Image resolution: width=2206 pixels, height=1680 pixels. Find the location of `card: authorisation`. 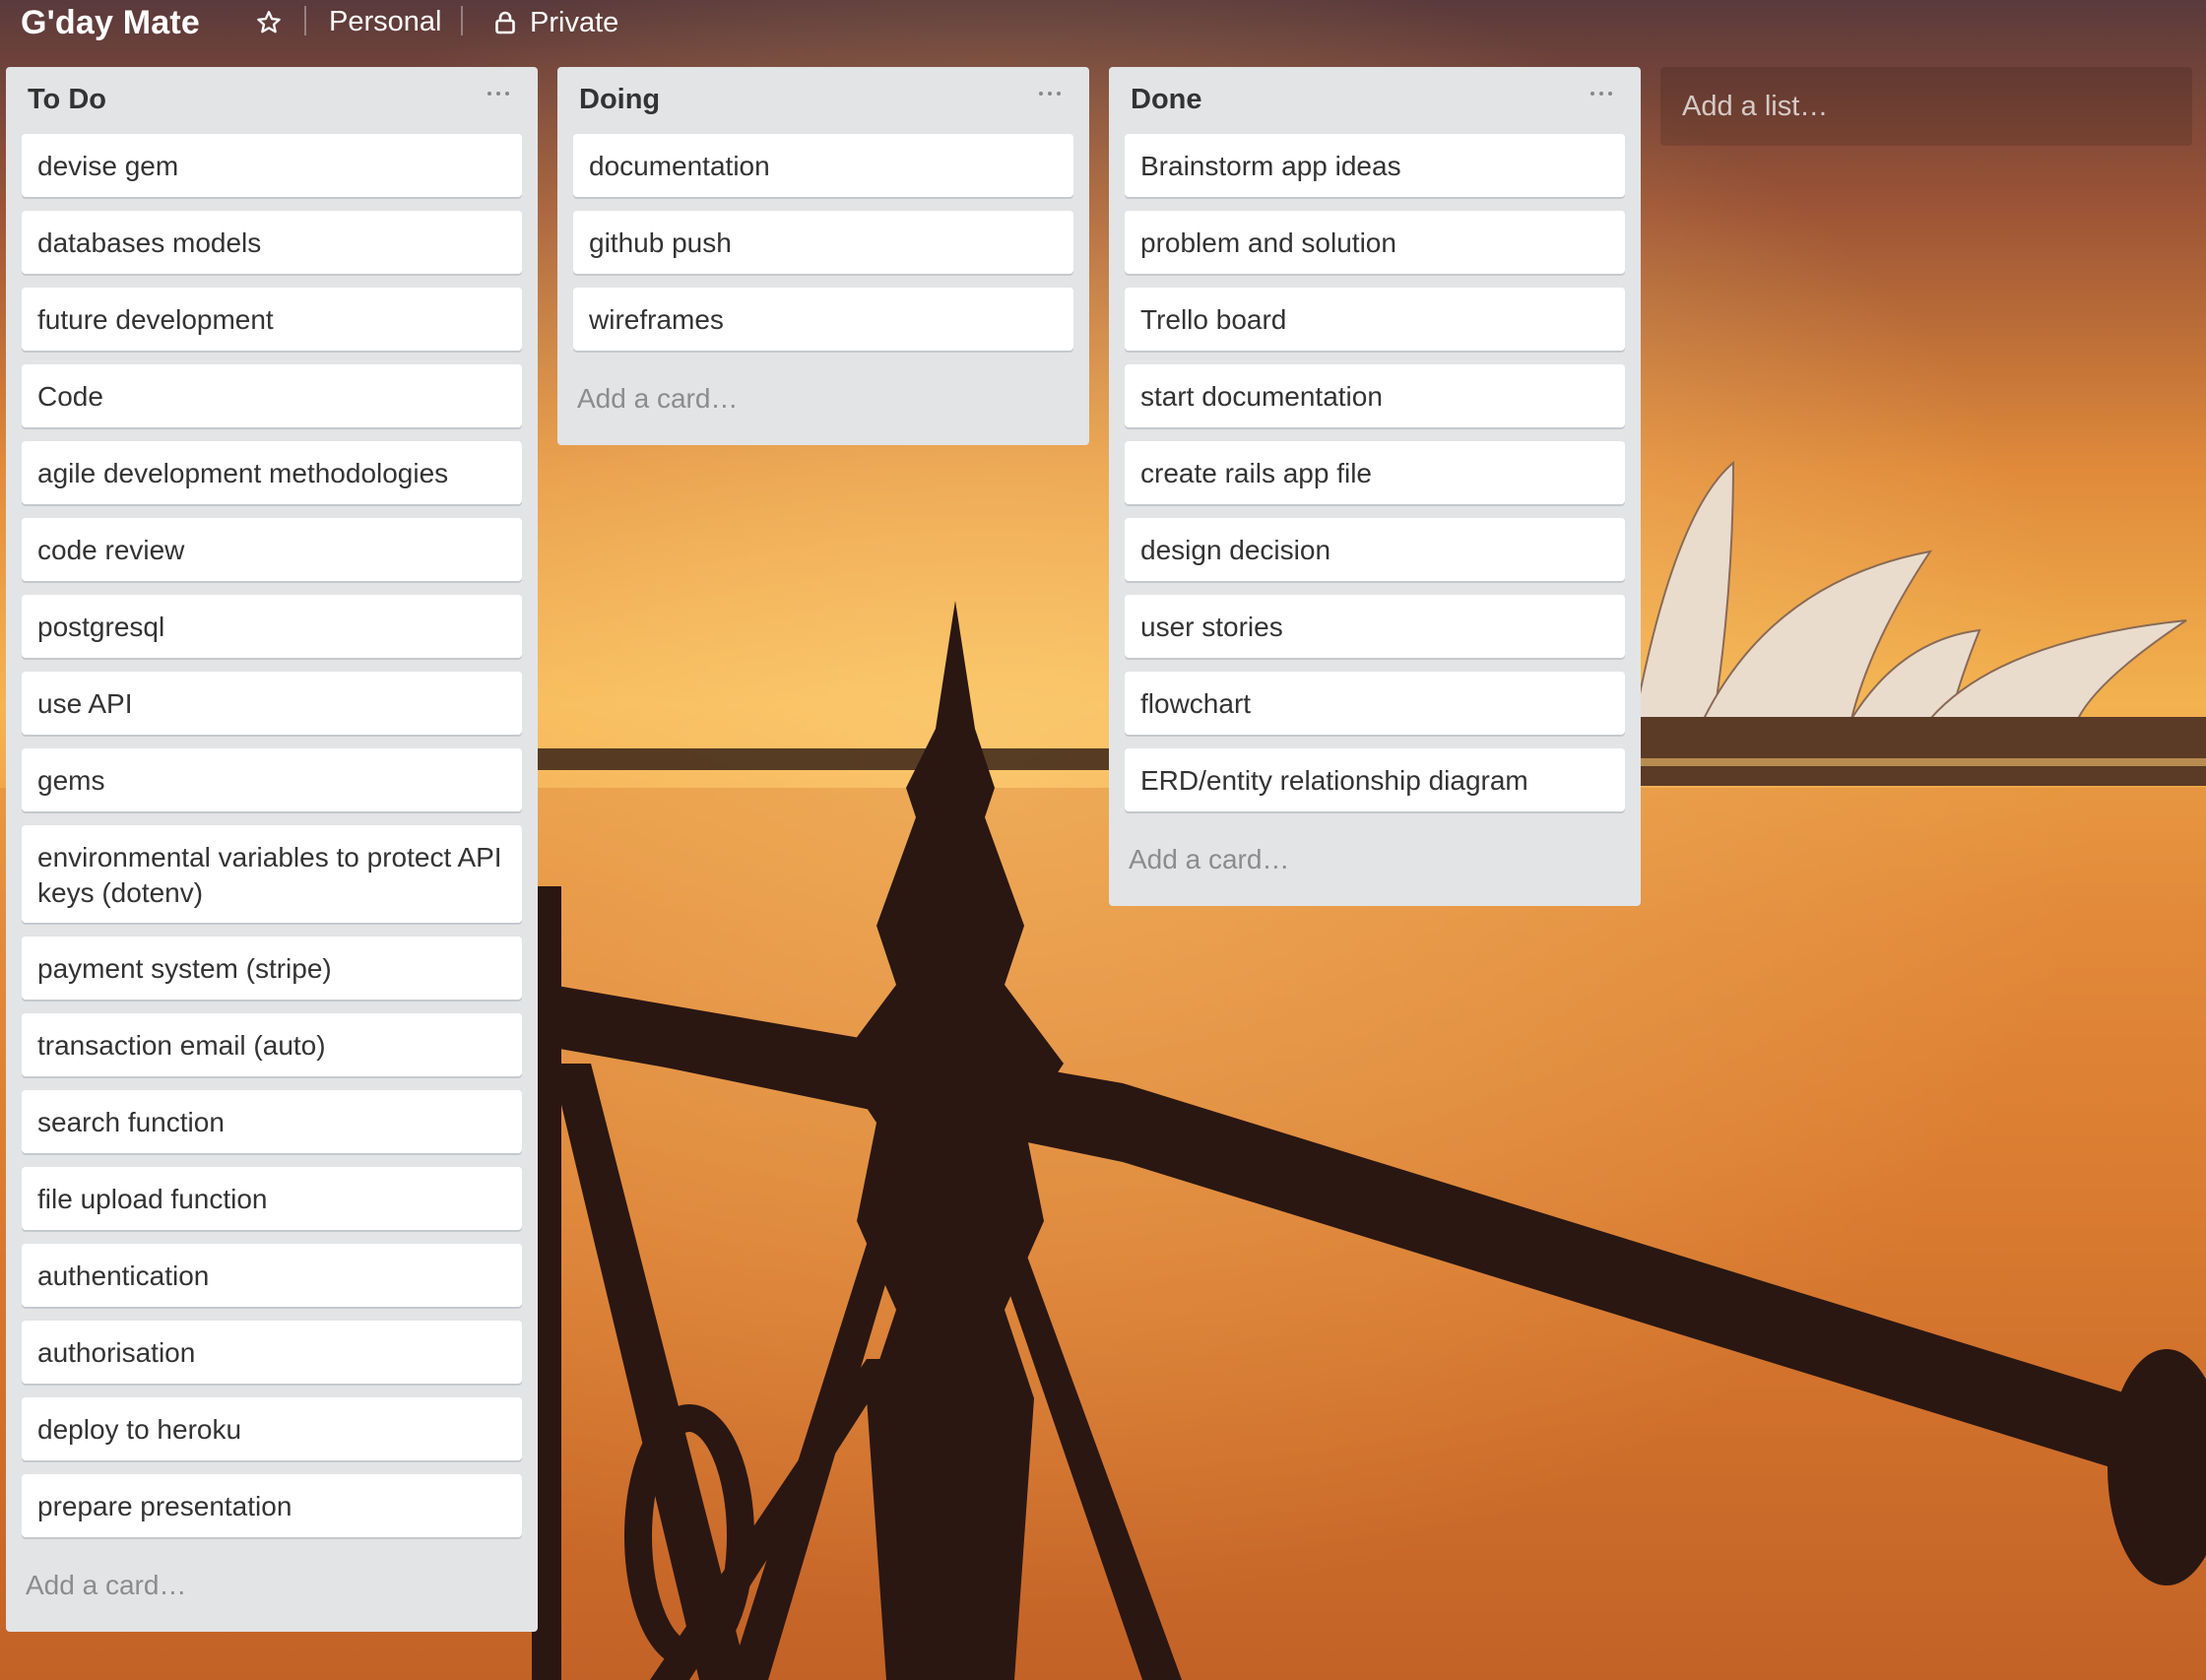

card: authorisation is located at coordinates (272, 1352).